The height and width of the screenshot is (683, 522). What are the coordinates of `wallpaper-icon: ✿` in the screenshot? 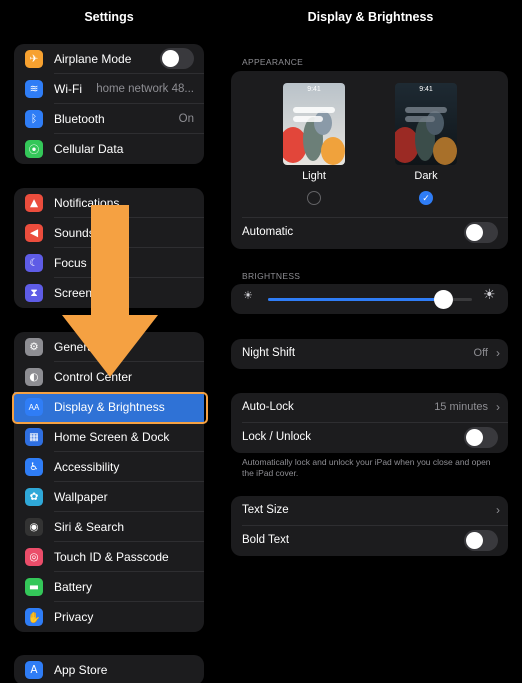 It's located at (34, 497).